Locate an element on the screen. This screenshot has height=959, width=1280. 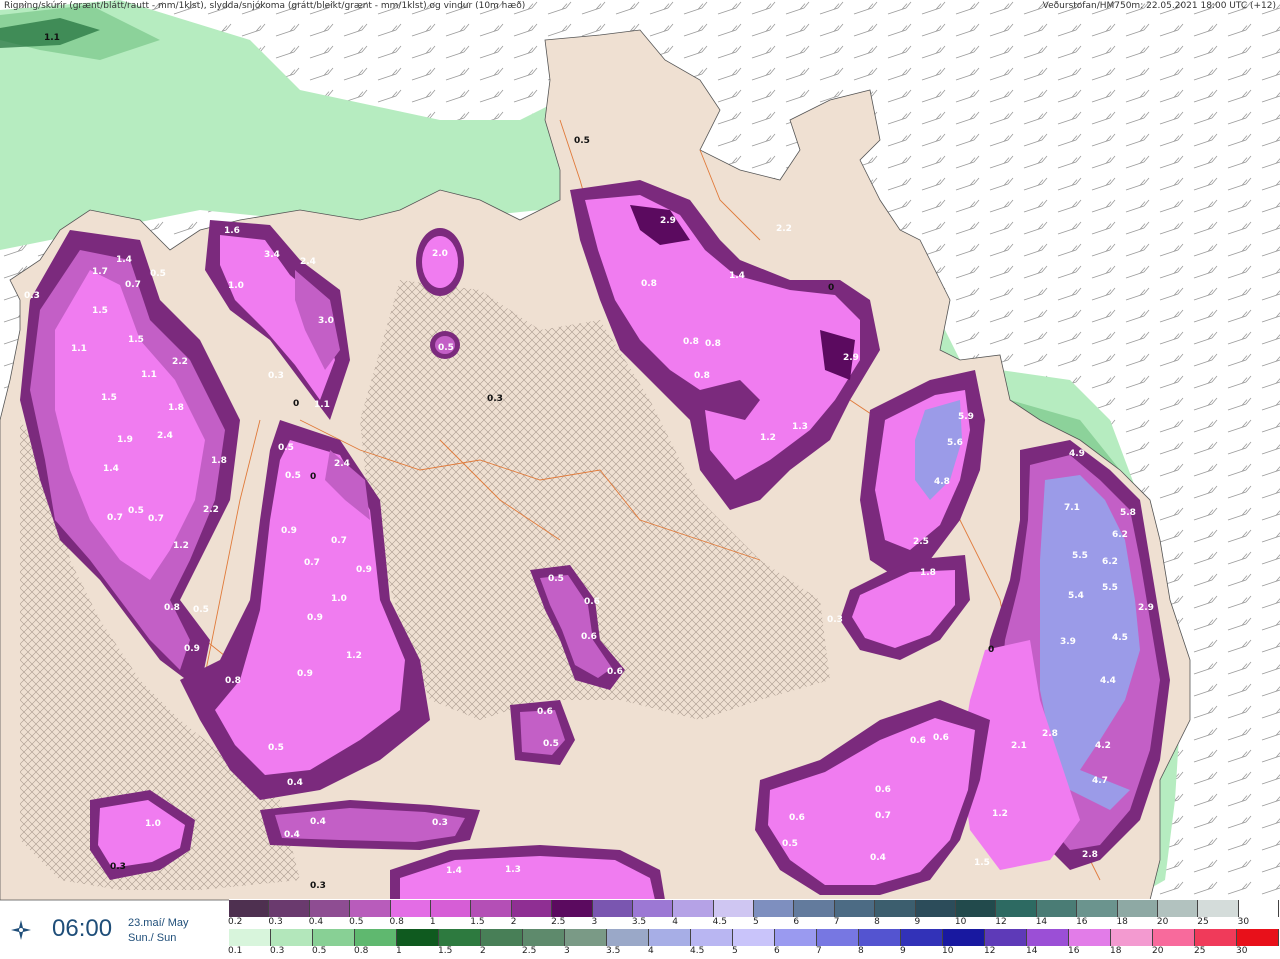
legend-label: 0.2 is located at coordinates (235, 922).